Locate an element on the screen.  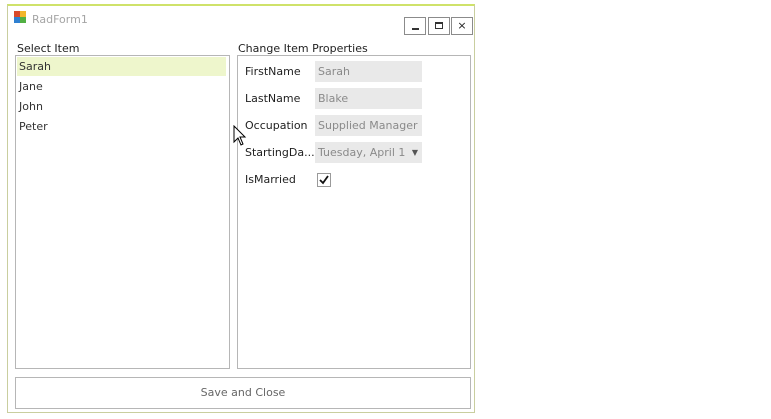
checkmark-icon is located at coordinates (324, 180).